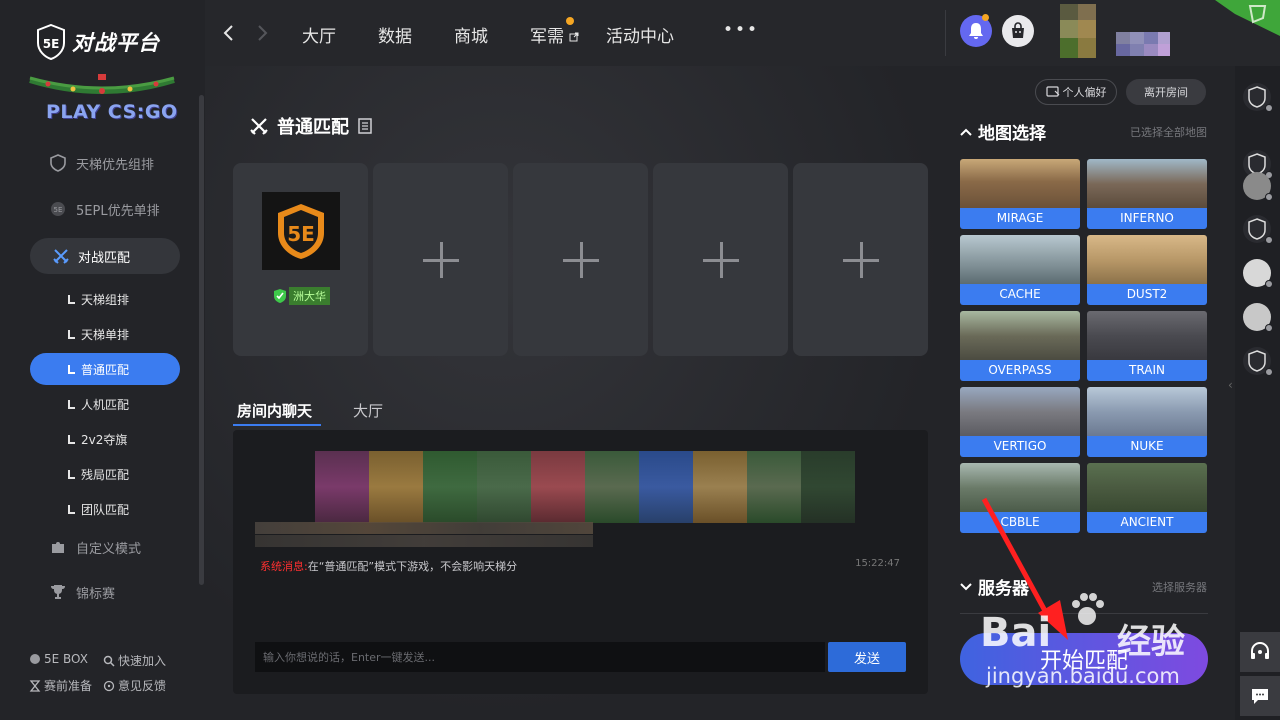 The width and height of the screenshot is (1280, 720). Describe the element at coordinates (554, 34) in the screenshot. I see `tab-supplies: 军需` at that location.